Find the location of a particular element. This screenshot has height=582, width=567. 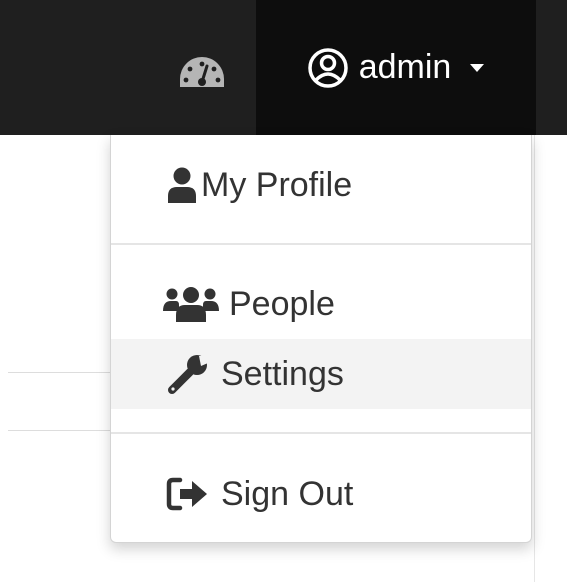

dashboard-link is located at coordinates (202, 72).